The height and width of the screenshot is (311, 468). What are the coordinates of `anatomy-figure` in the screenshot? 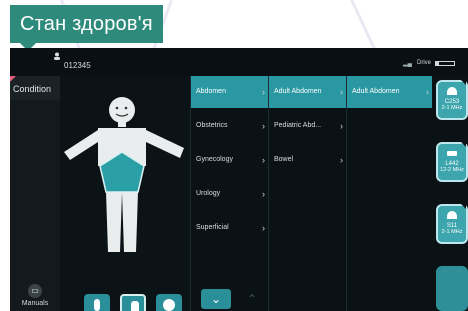 It's located at (124, 174).